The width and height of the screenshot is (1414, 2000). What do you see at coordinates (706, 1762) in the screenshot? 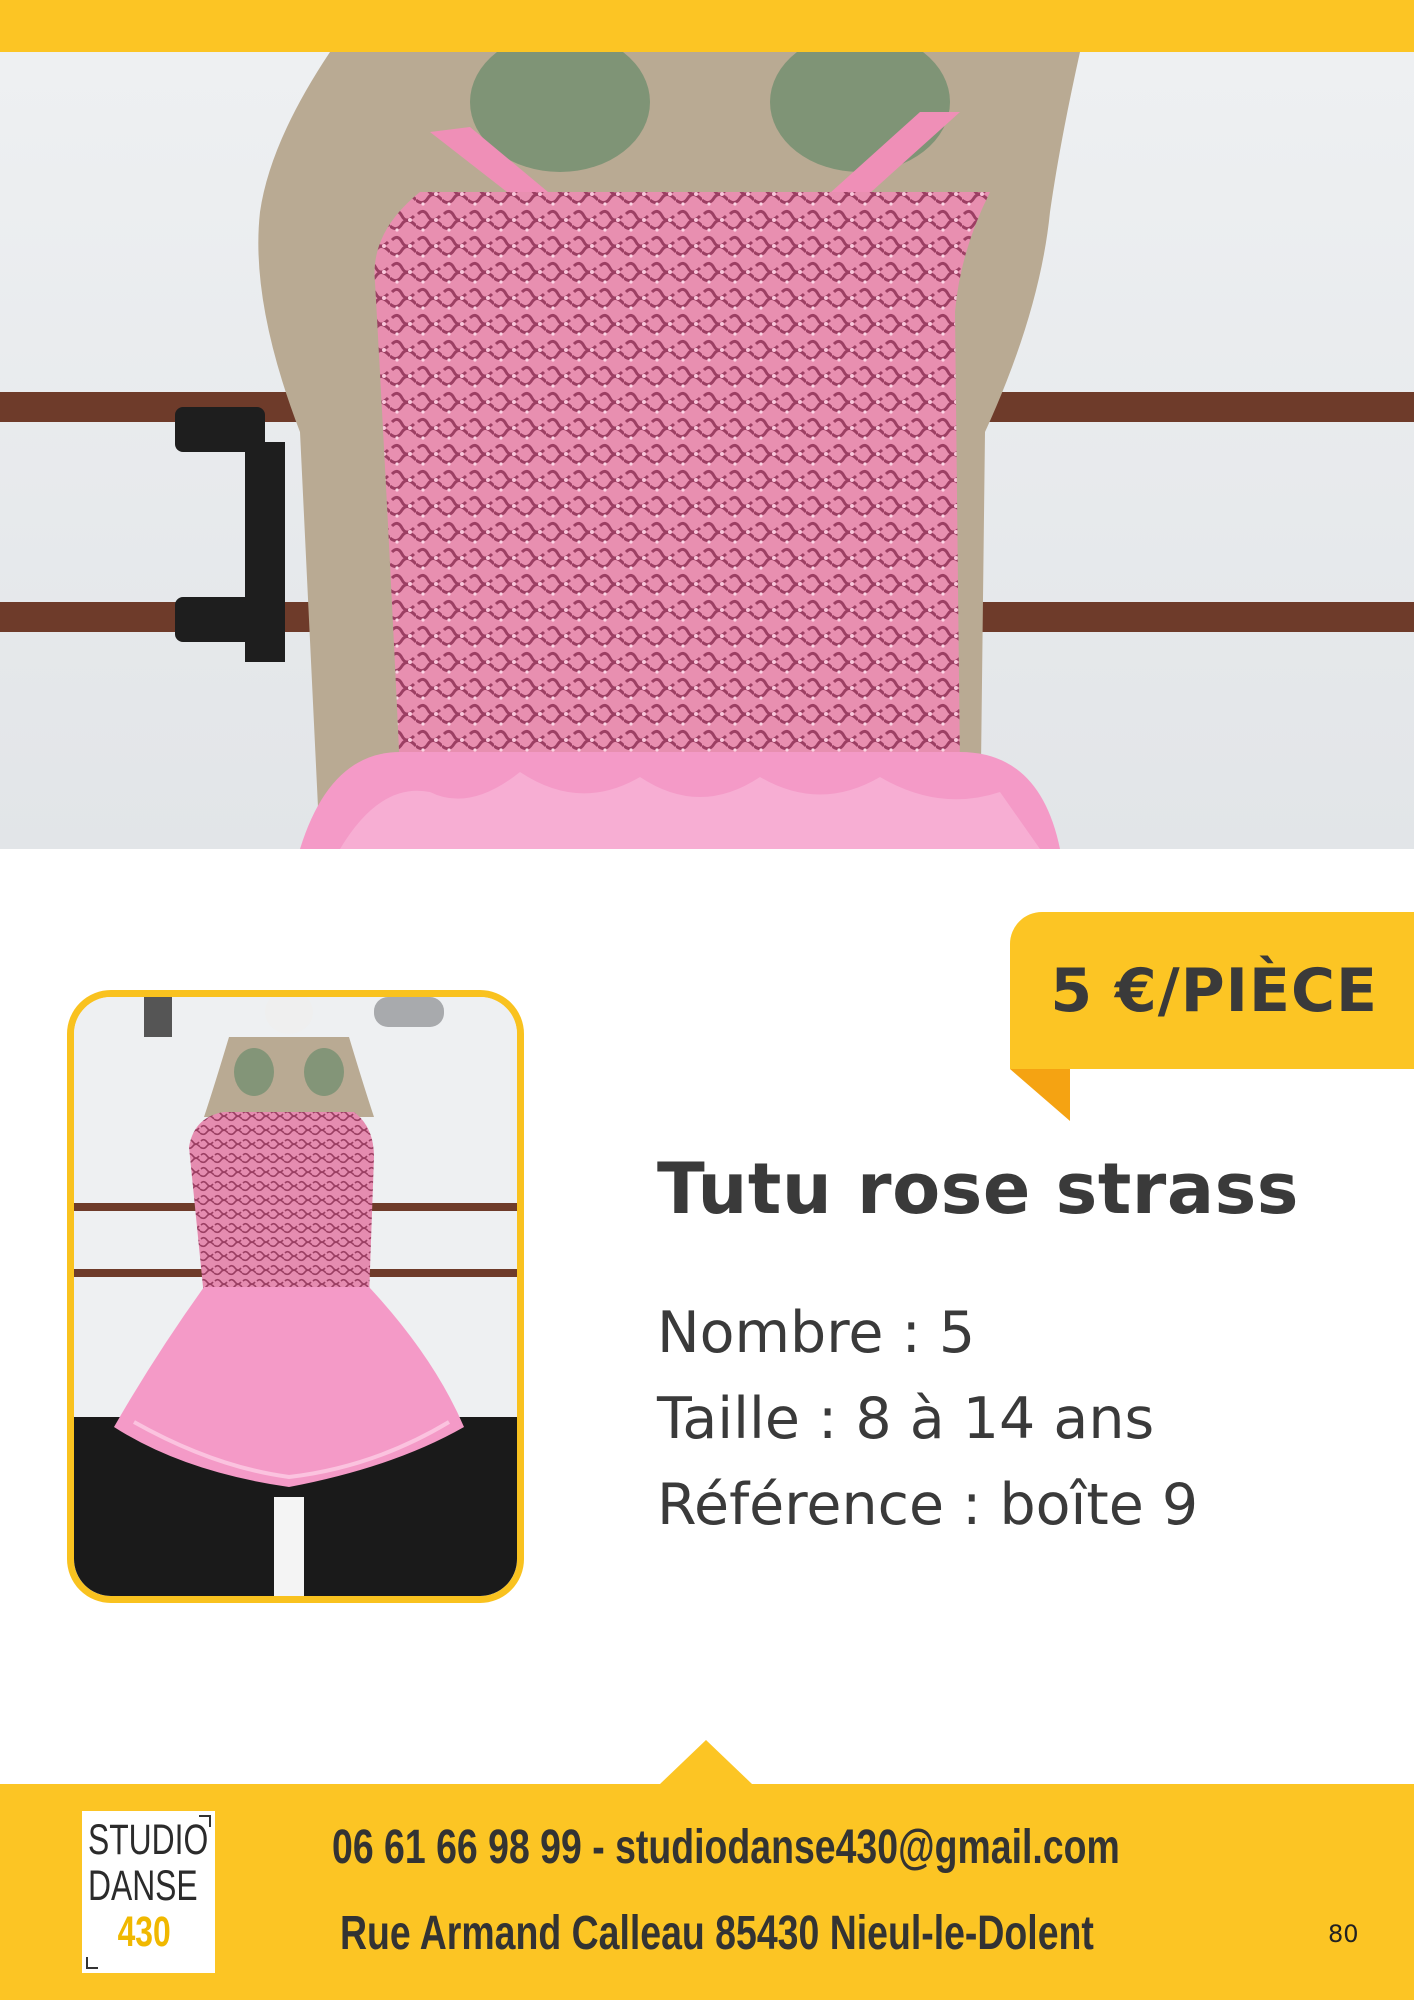
I see `footer-notch` at bounding box center [706, 1762].